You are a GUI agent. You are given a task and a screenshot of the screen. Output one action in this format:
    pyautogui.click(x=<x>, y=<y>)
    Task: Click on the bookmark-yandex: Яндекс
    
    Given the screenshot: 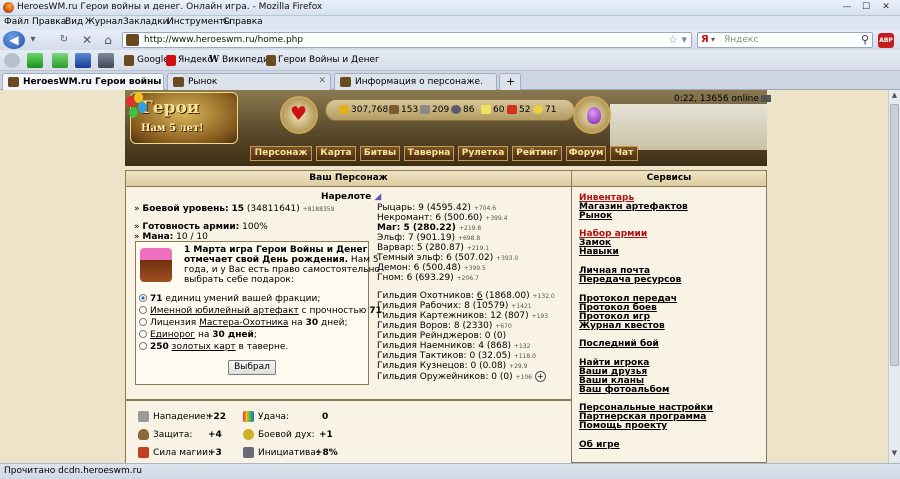 What is the action you would take?
    pyautogui.click(x=195, y=60)
    